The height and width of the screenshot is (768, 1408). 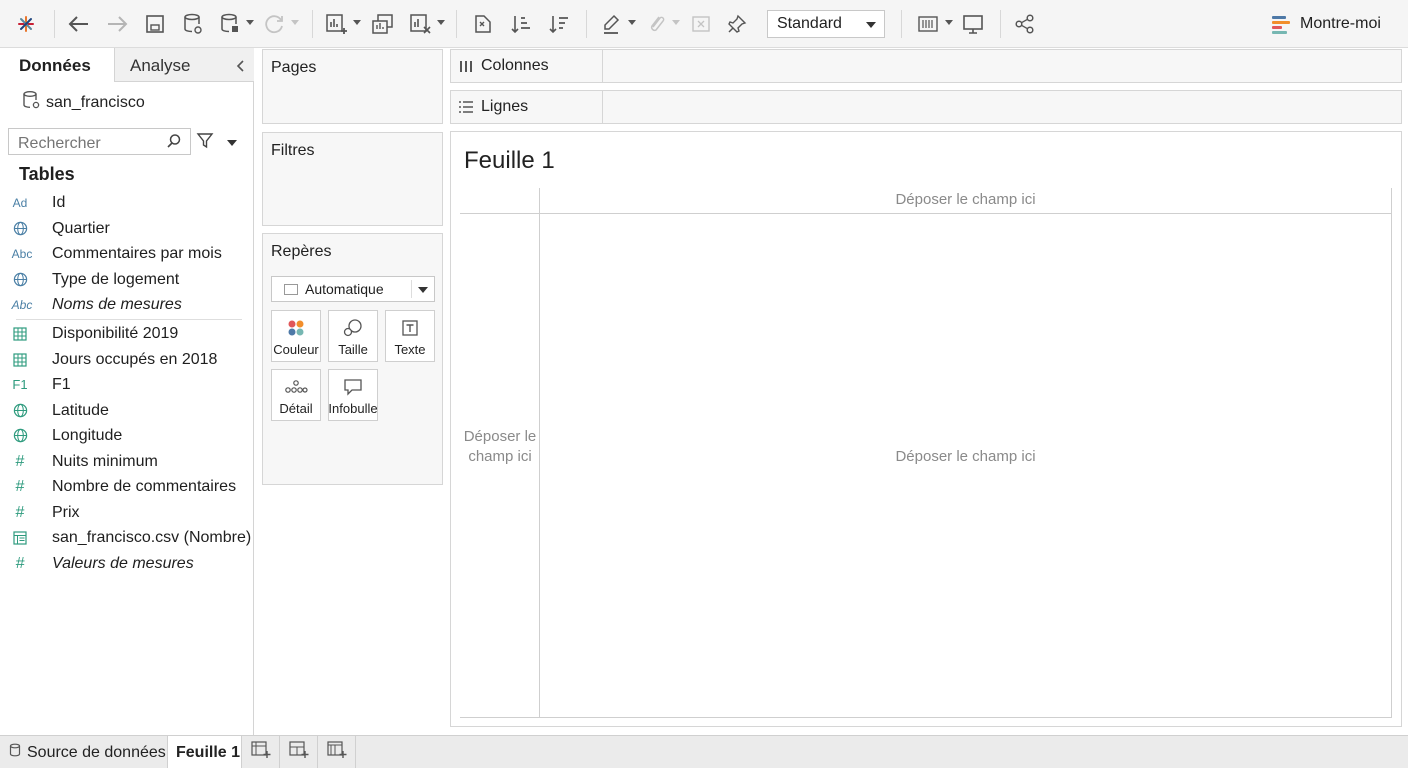 I want to click on show-labels-icon, so click(x=701, y=24).